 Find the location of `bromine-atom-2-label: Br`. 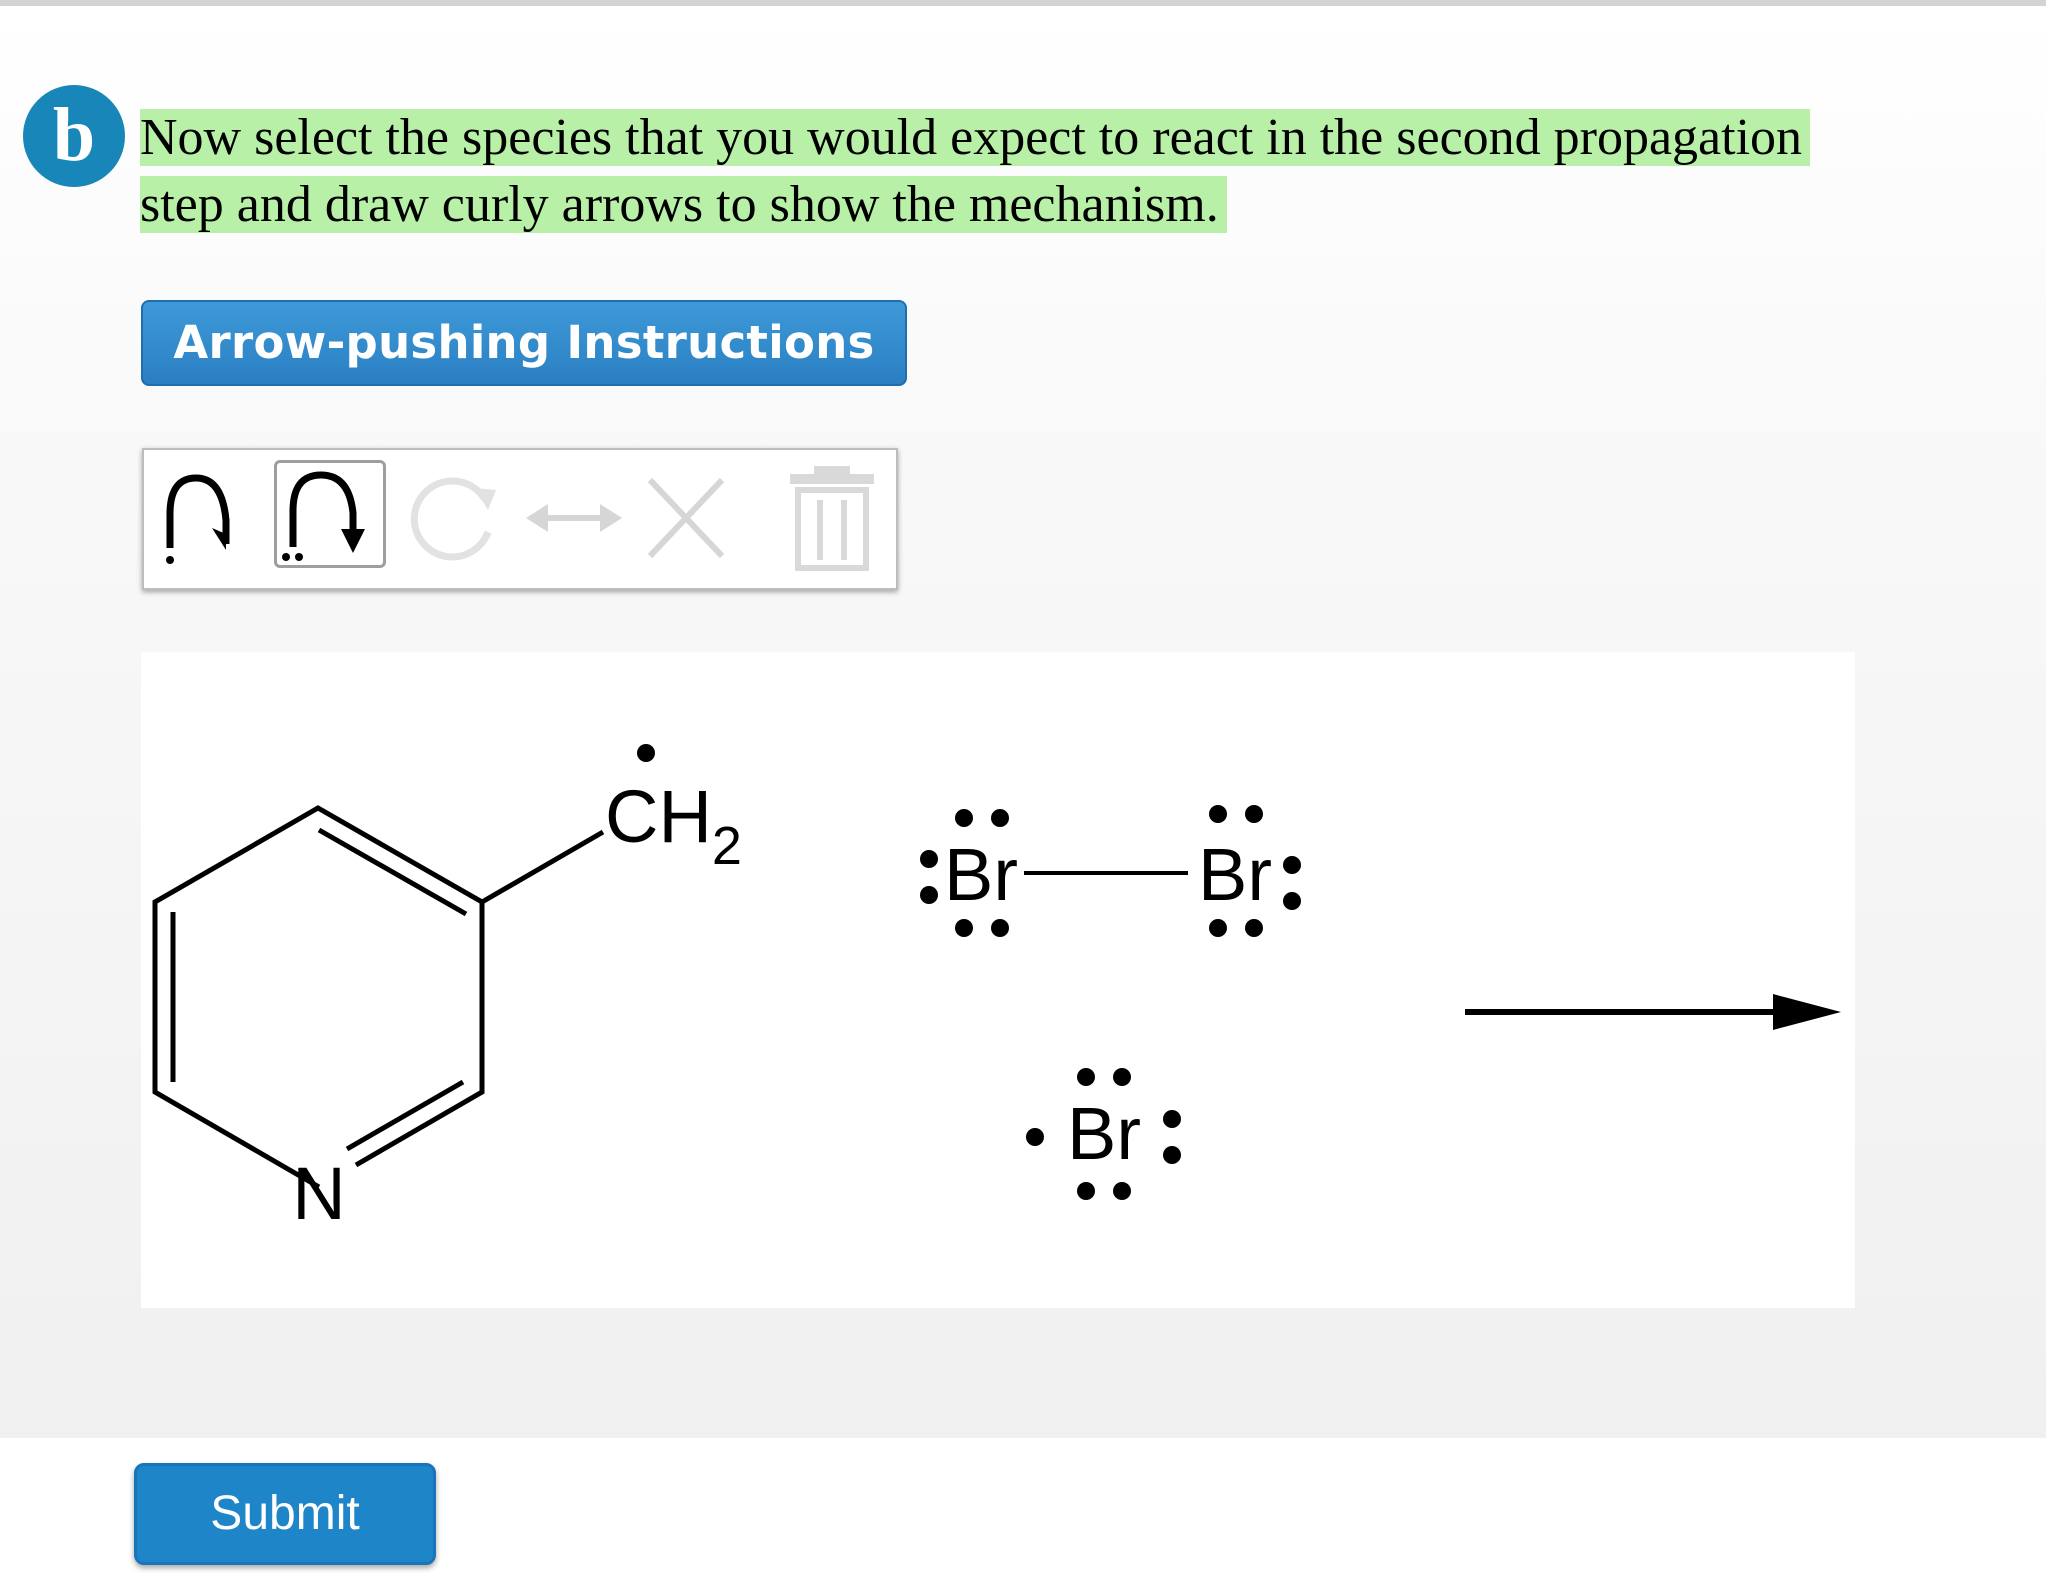

bromine-atom-2-label: Br is located at coordinates (1235, 874).